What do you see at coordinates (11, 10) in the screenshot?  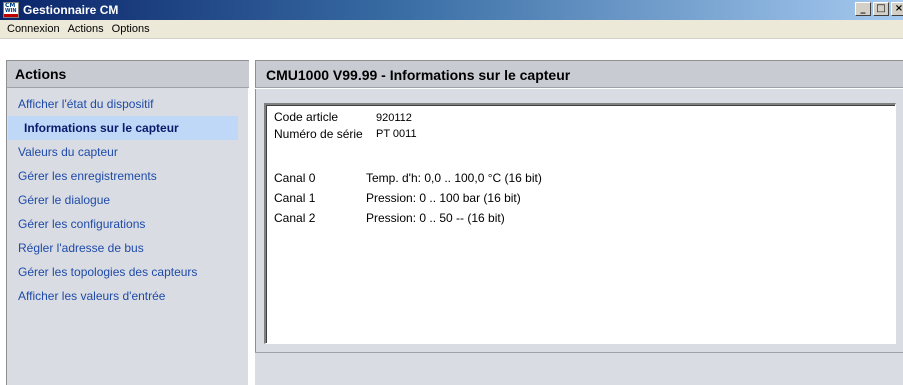 I see `app-icon: CM WIN` at bounding box center [11, 10].